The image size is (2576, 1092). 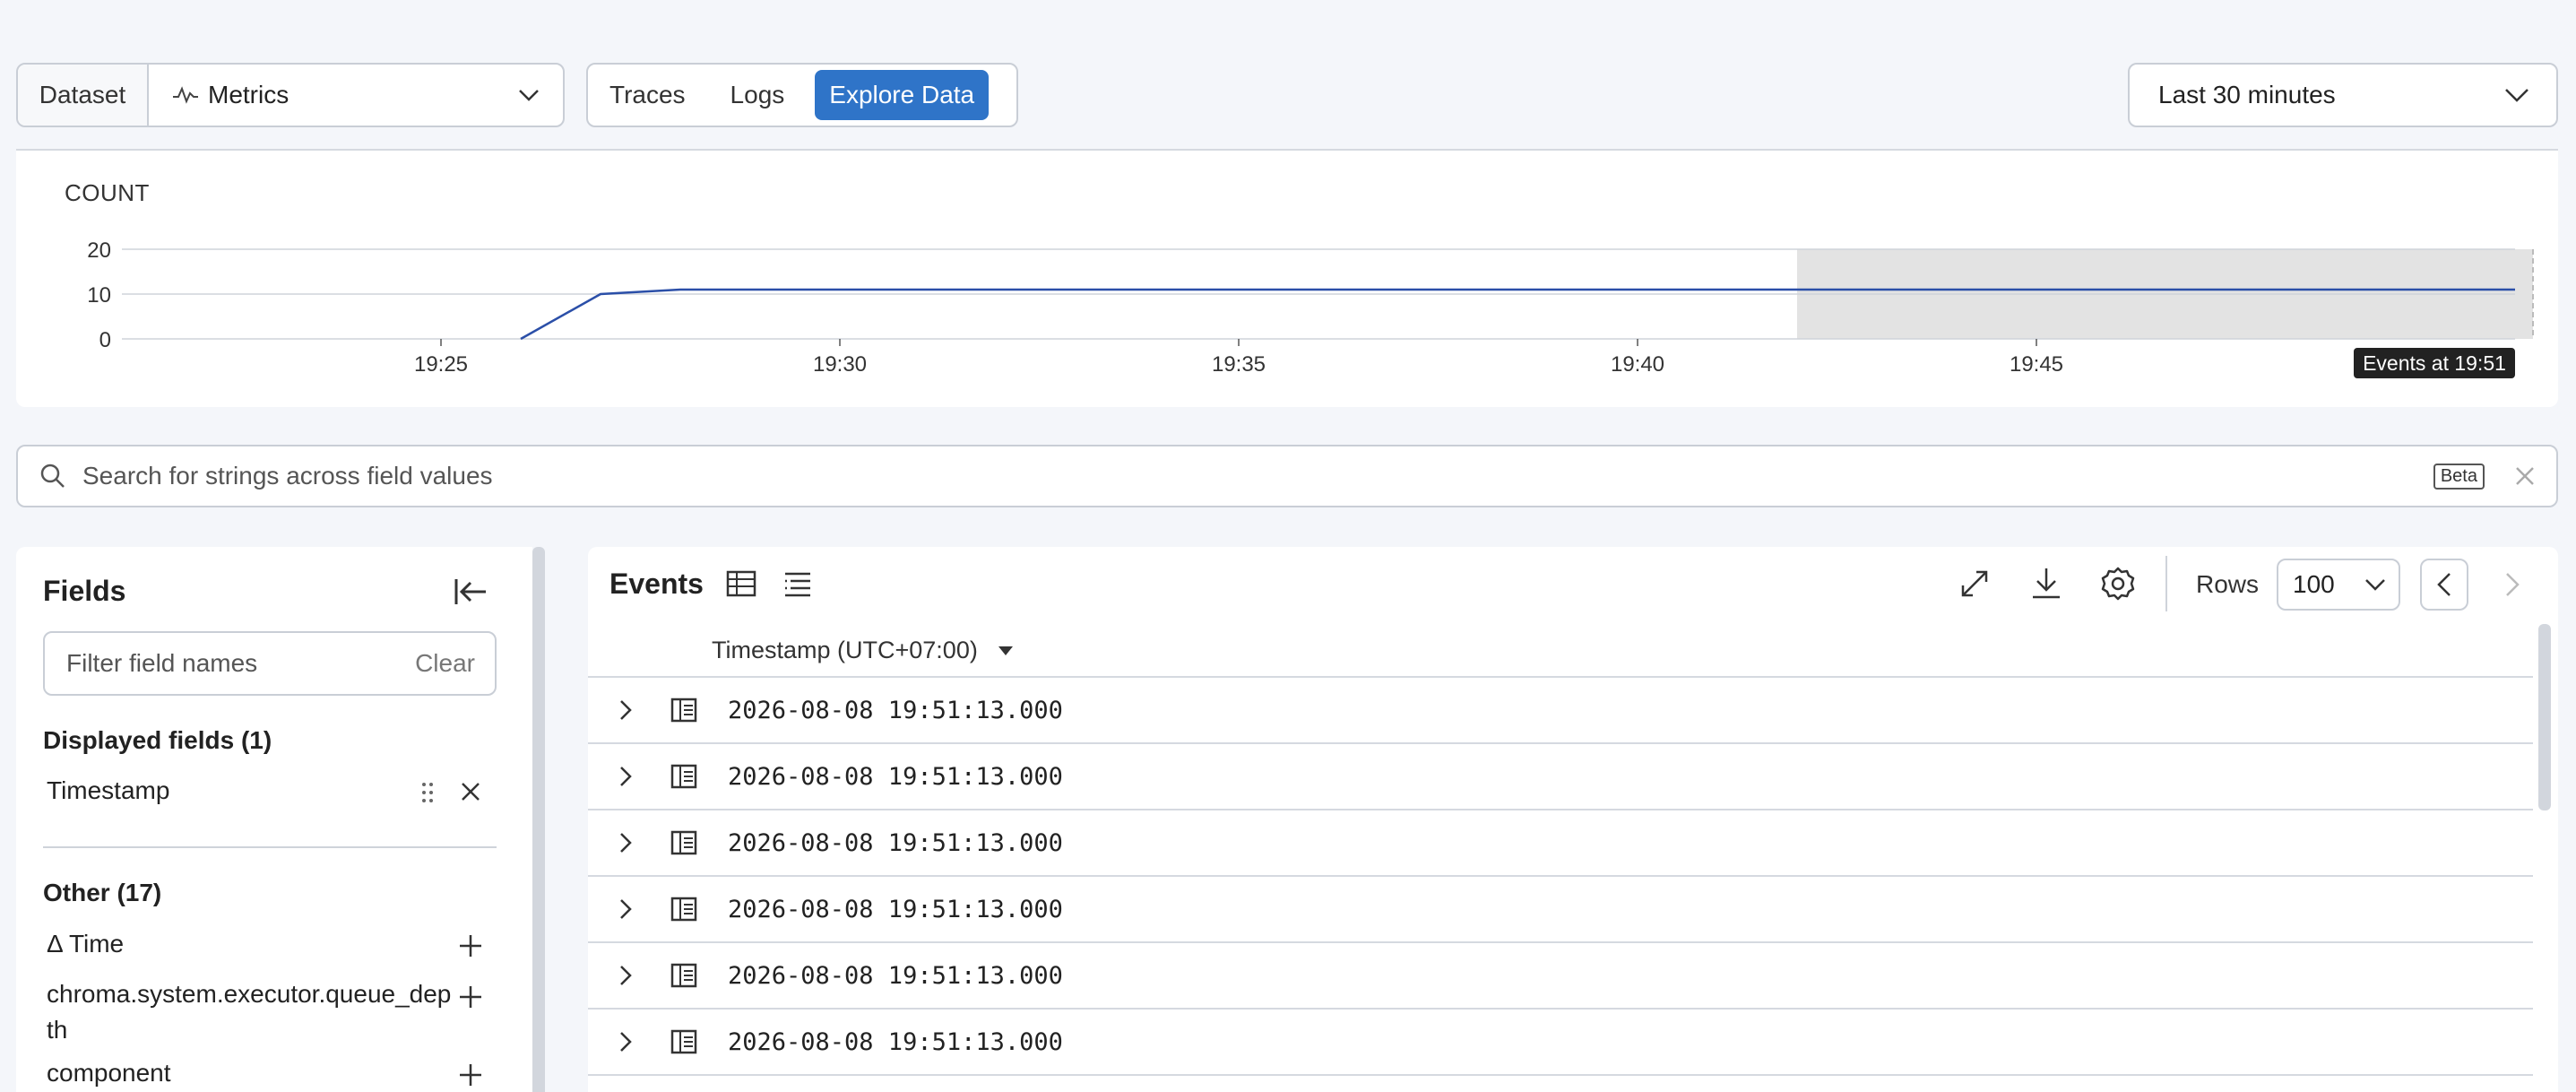 What do you see at coordinates (902, 95) in the screenshot?
I see `tab-explore-data: Explore Data` at bounding box center [902, 95].